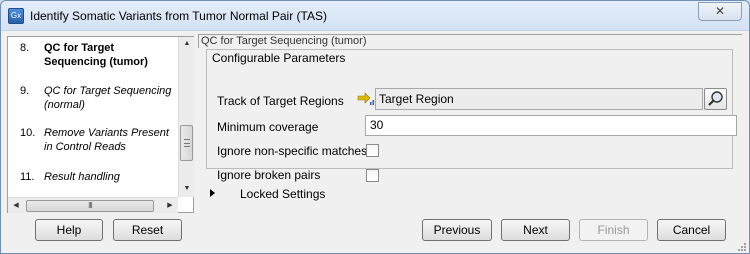 This screenshot has width=750, height=254. What do you see at coordinates (457, 230) in the screenshot?
I see `previous-button: Previous` at bounding box center [457, 230].